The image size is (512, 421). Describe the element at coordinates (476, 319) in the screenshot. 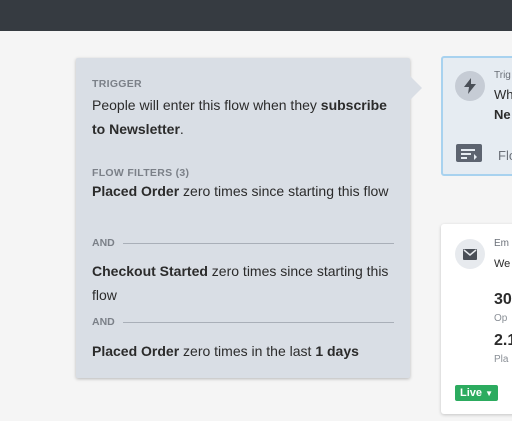

I see `email-node-card: Em We 30 Op 2.1 Pla Live ▼` at that location.